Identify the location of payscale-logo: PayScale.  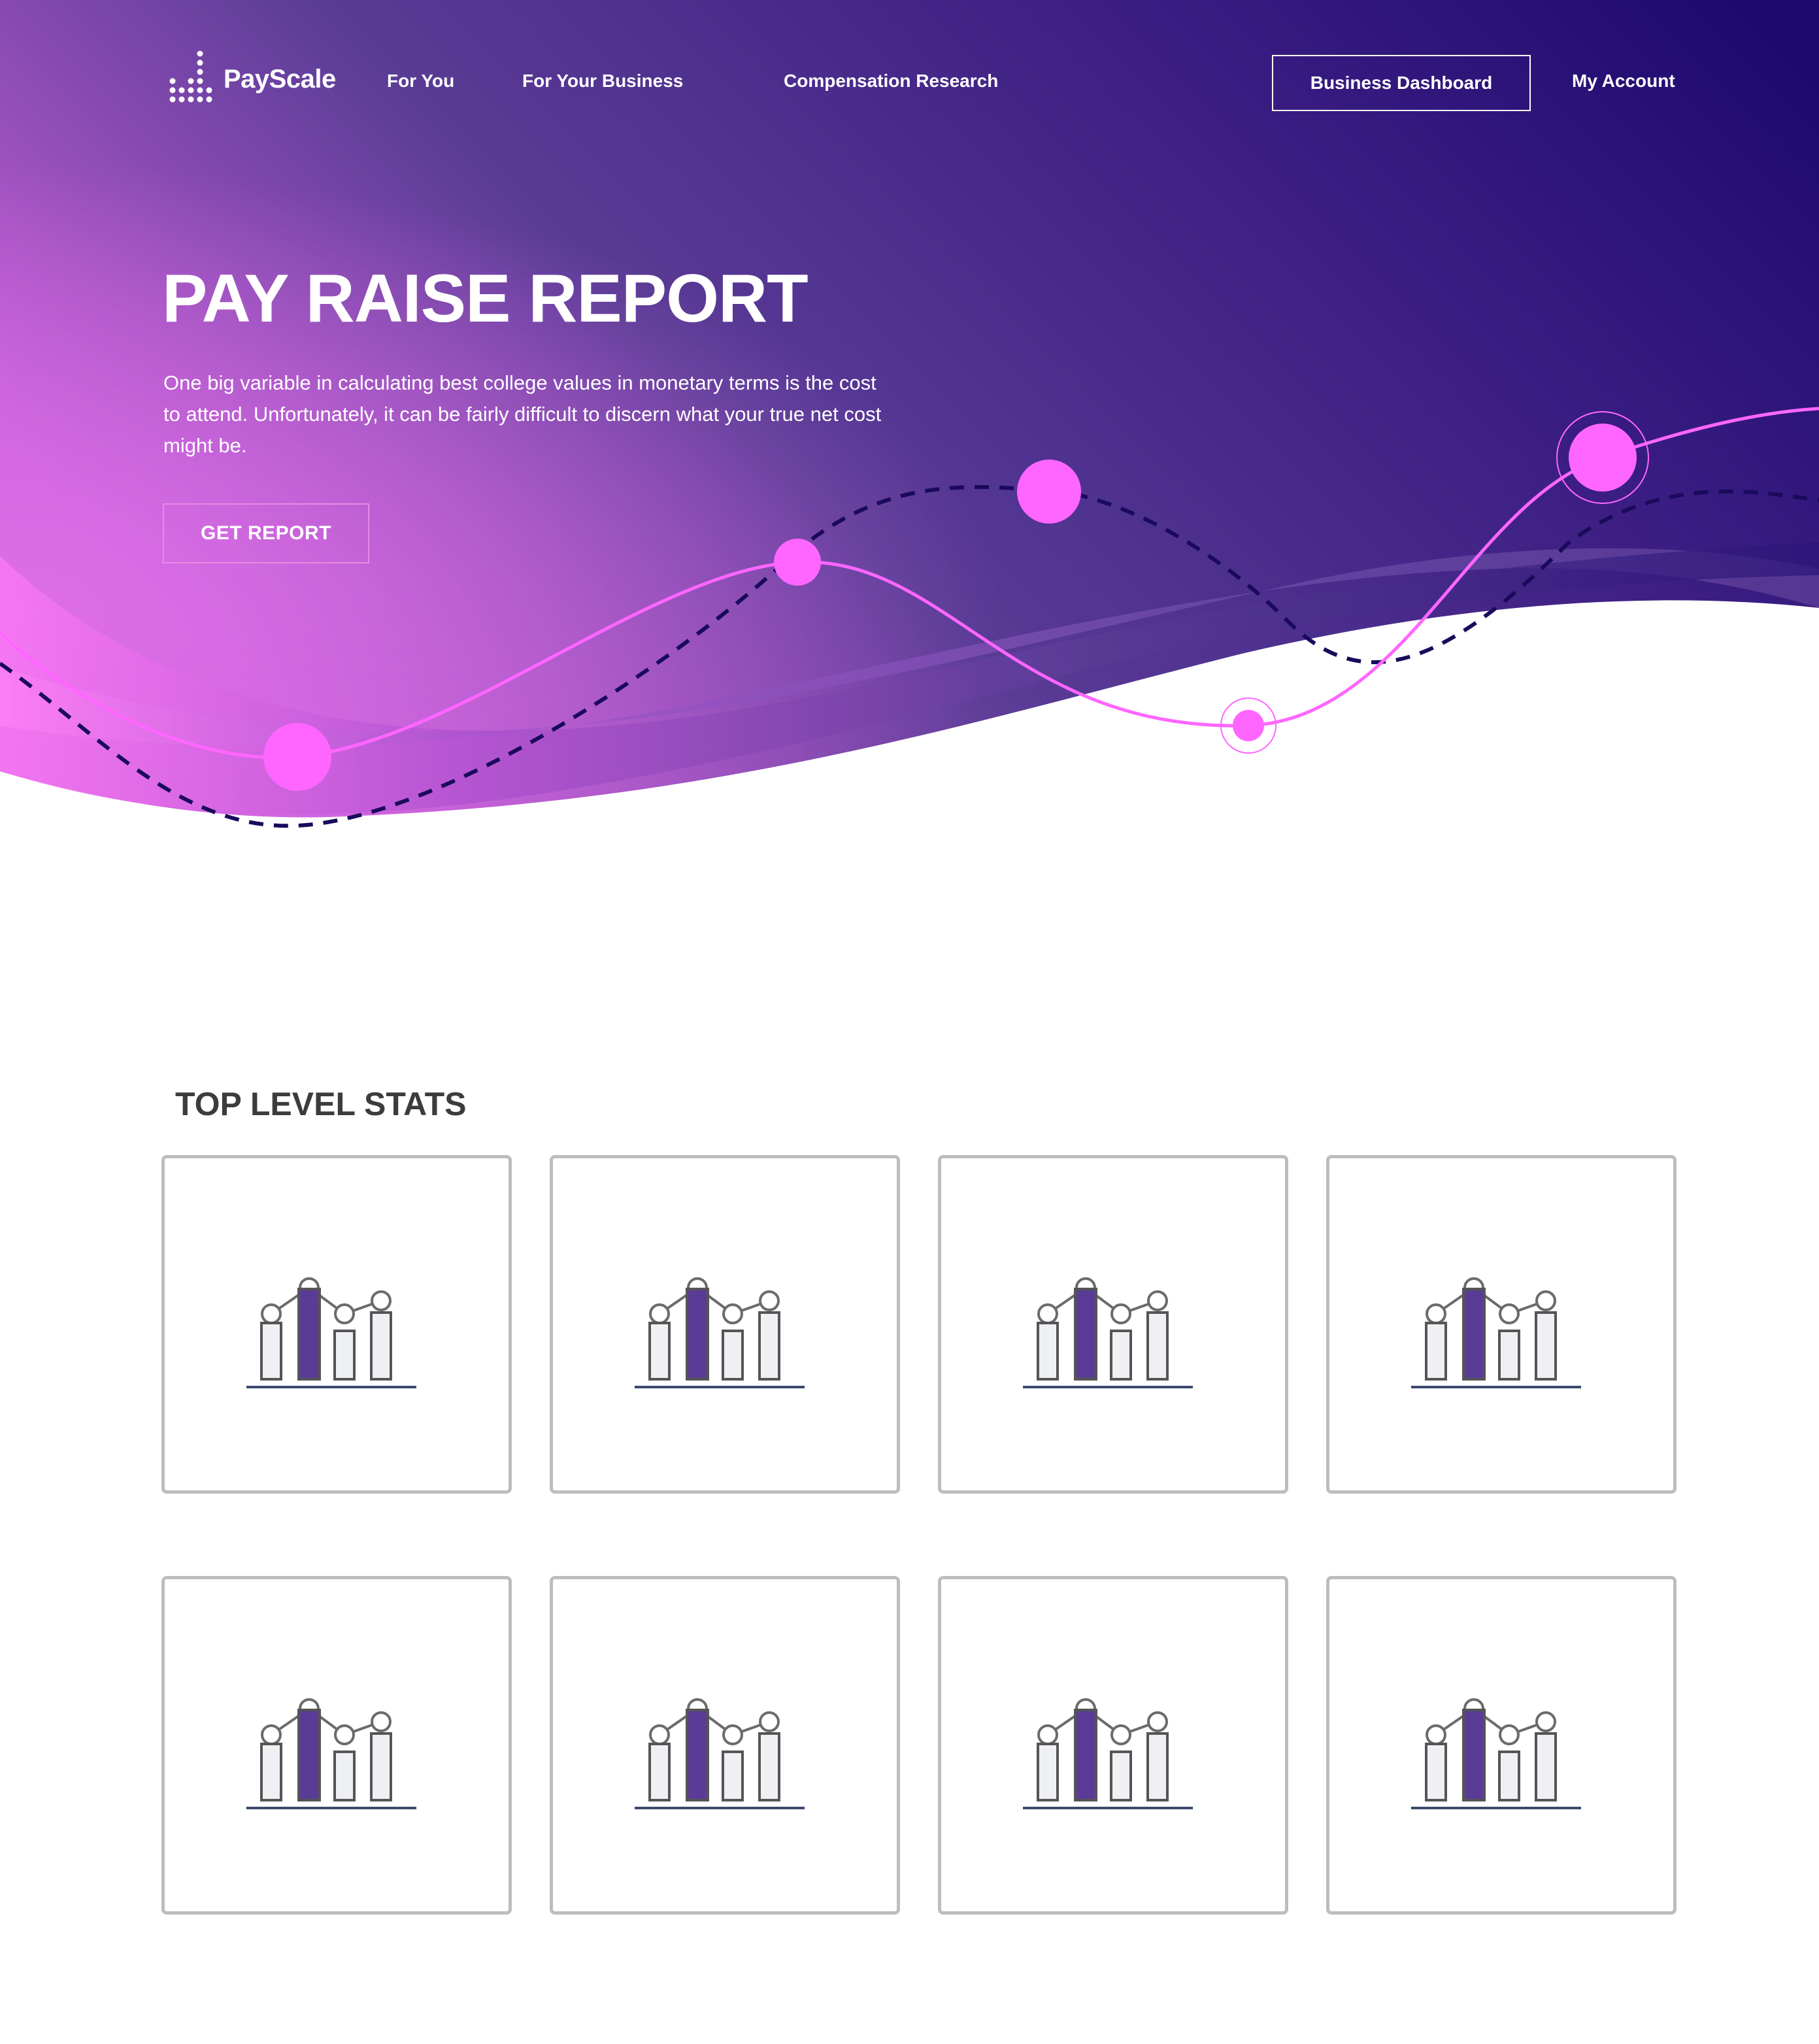
(252, 79).